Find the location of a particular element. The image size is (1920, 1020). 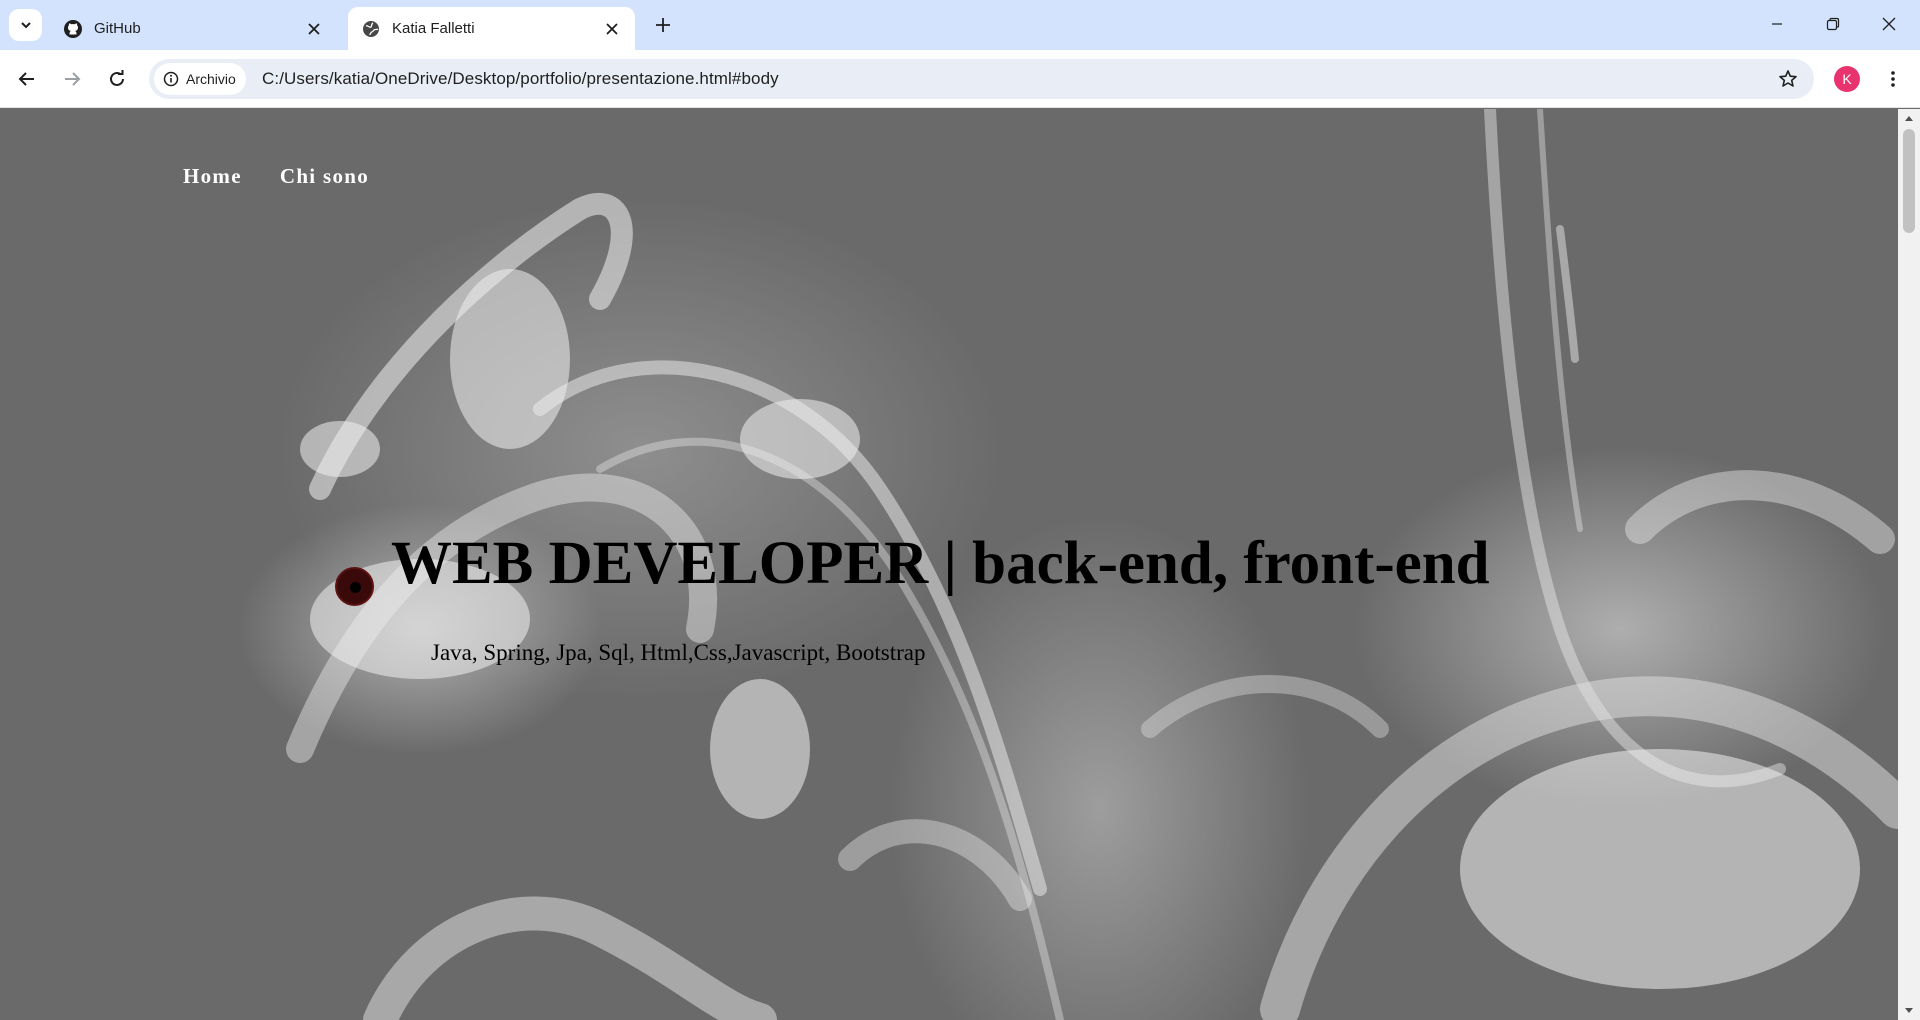

forward-button is located at coordinates (72, 79).